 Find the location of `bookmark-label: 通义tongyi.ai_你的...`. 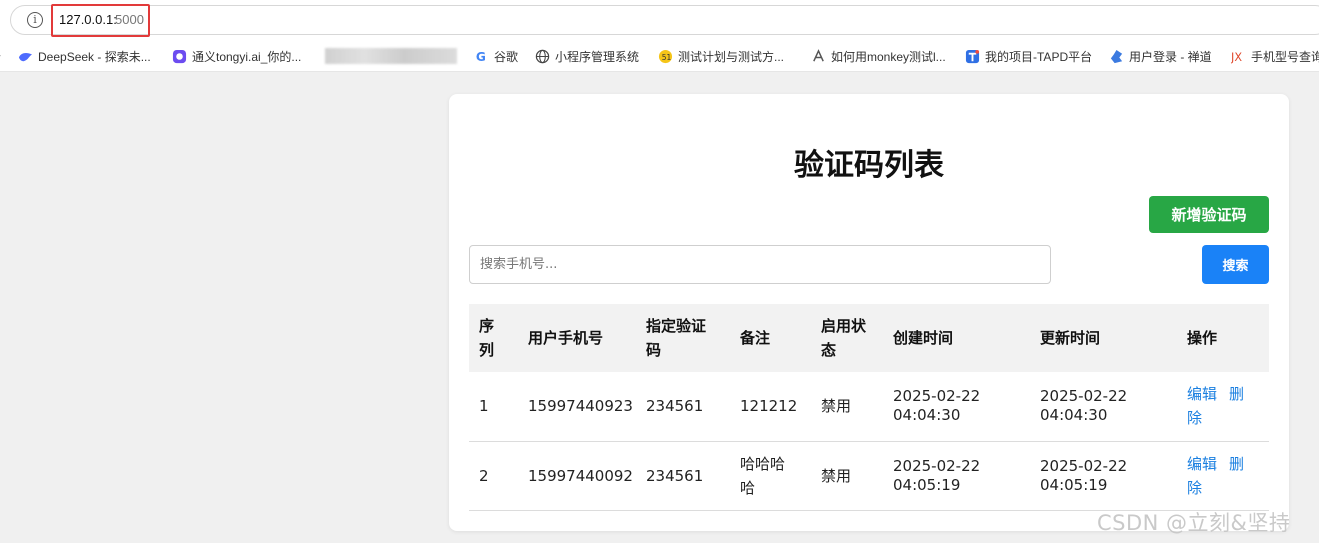

bookmark-label: 通义tongyi.ai_你的... is located at coordinates (247, 57).